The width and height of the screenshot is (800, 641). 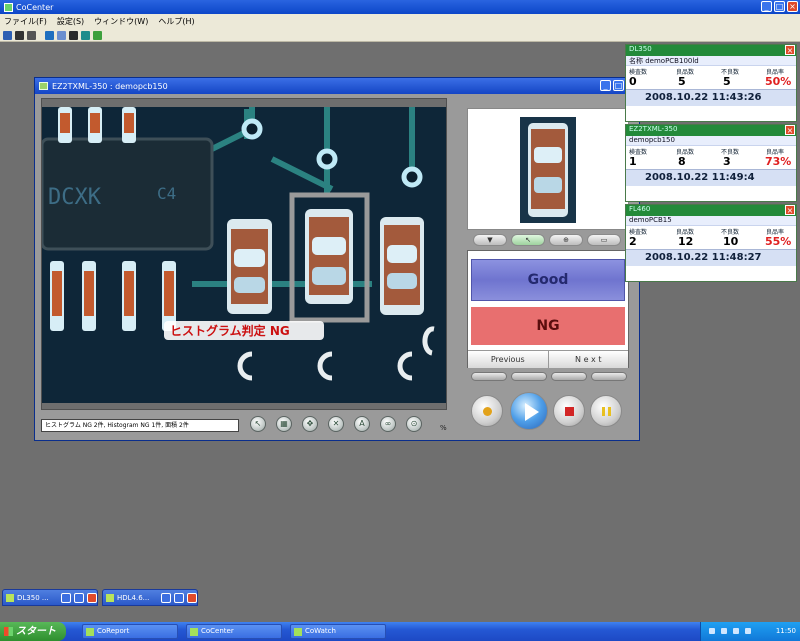 I want to click on chip-suffix: C4, so click(x=166, y=193).